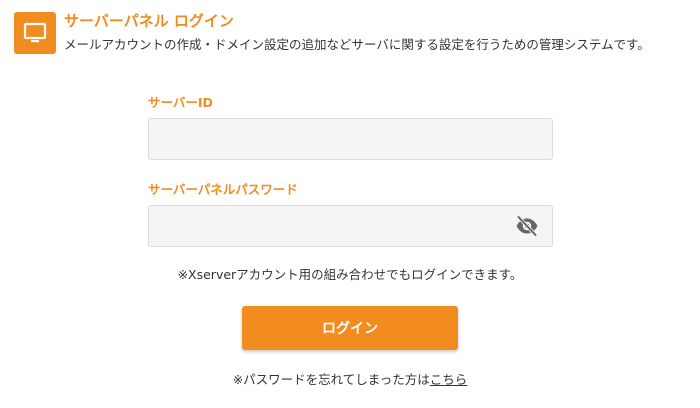 This screenshot has width=700, height=408. I want to click on page-title: サーバーパネル ログイン, so click(149, 21).